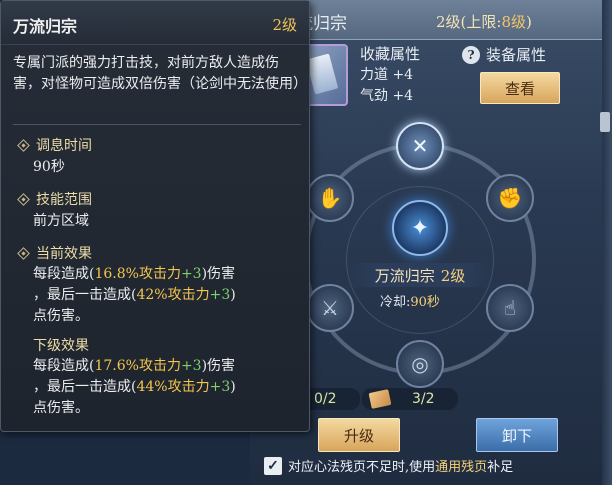 This screenshot has width=612, height=485. Describe the element at coordinates (605, 122) in the screenshot. I see `bookmark-tab` at that location.